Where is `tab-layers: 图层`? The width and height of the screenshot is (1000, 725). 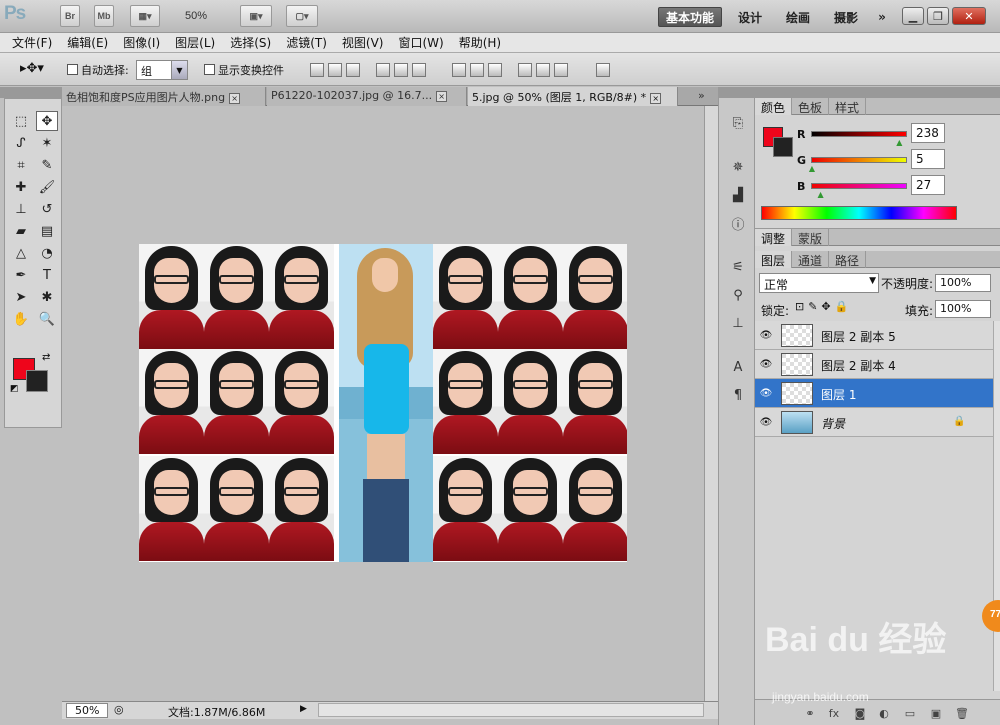 tab-layers: 图层 is located at coordinates (774, 259).